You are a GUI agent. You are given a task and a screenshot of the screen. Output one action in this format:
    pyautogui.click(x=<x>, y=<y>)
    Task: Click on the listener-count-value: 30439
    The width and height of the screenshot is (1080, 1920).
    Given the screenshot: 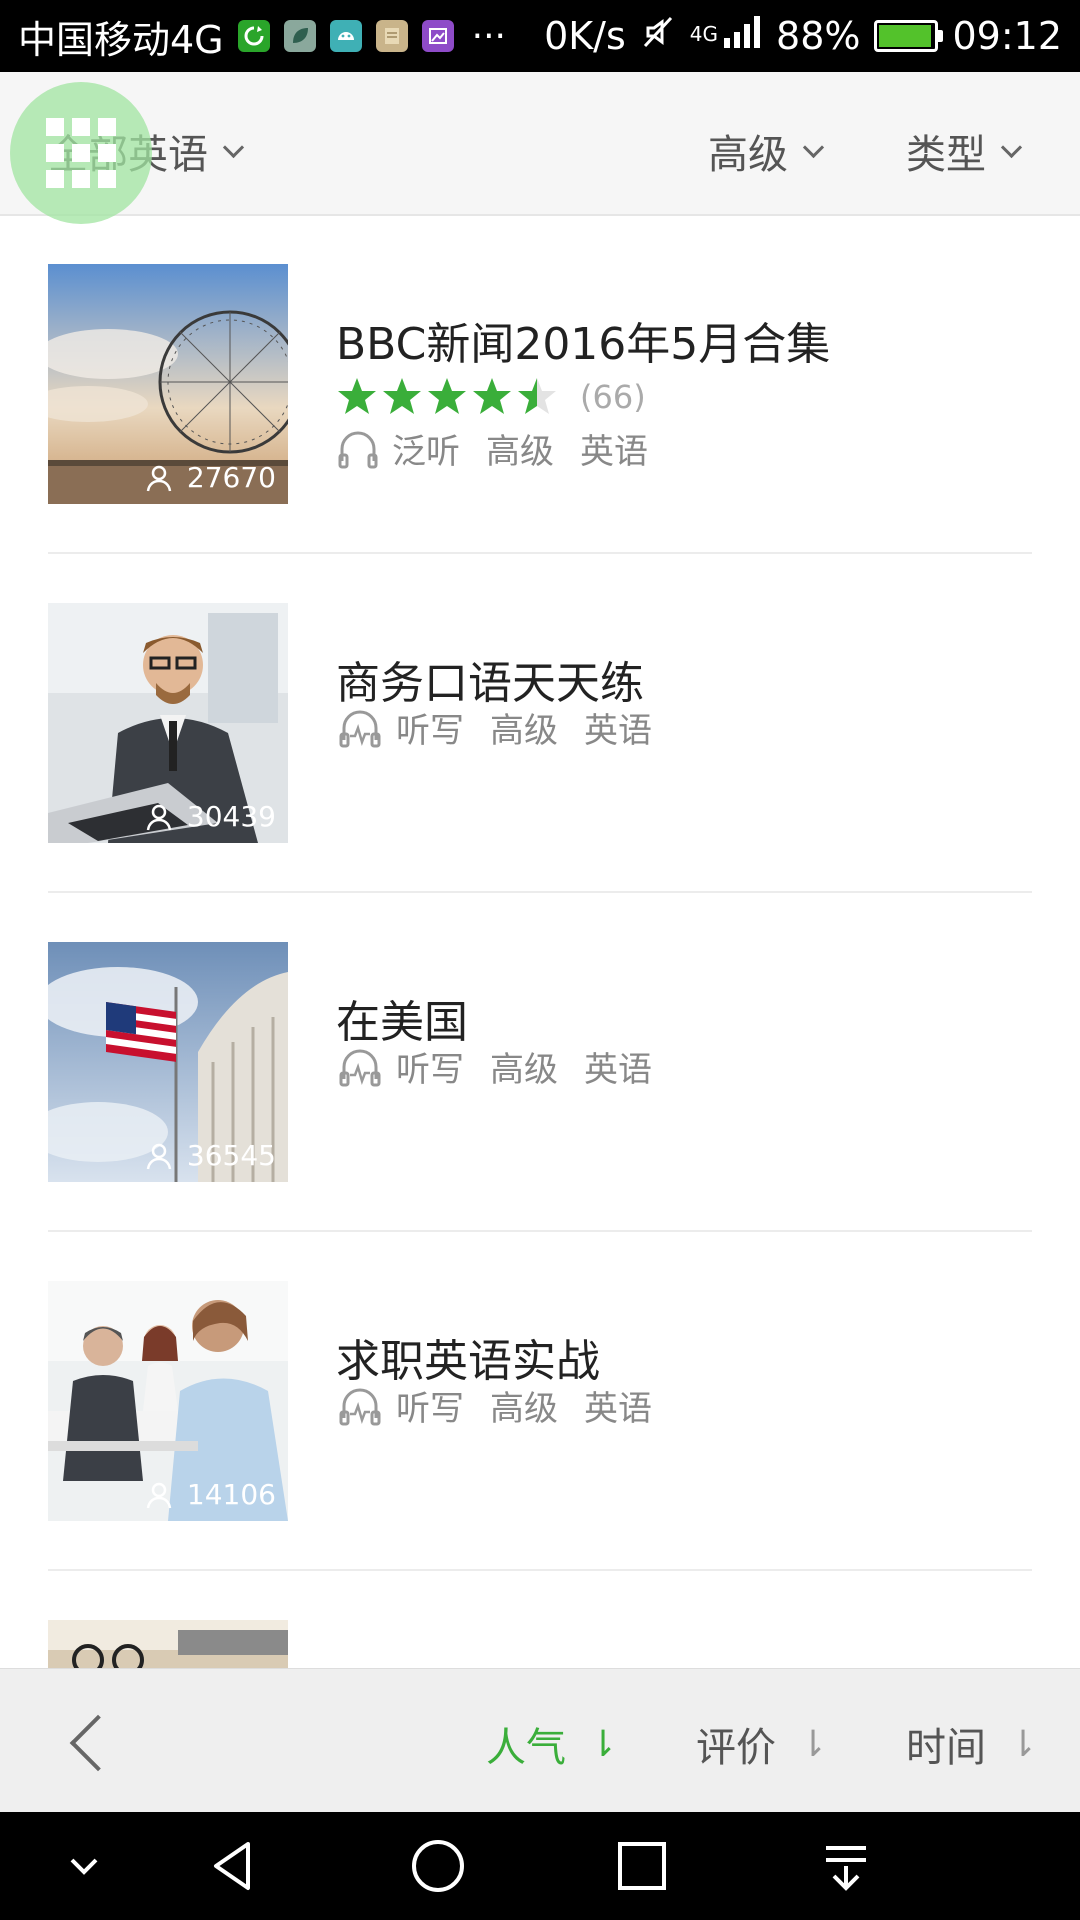 What is the action you would take?
    pyautogui.click(x=231, y=816)
    